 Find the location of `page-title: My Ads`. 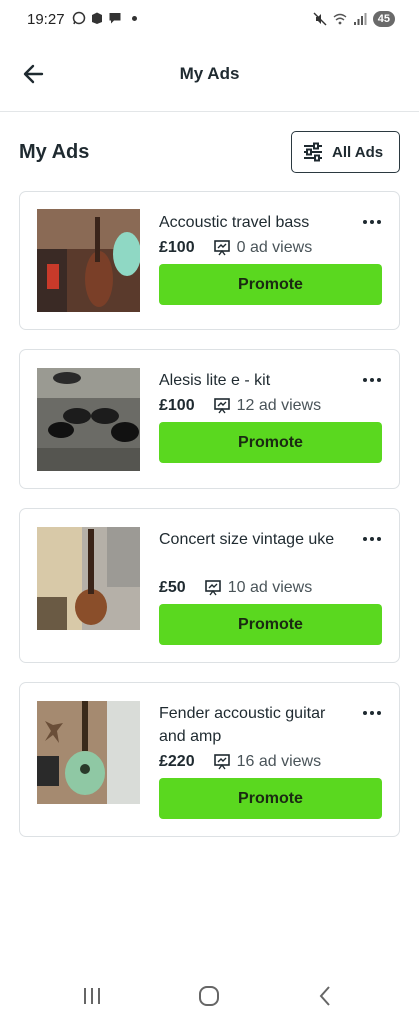

page-title: My Ads is located at coordinates (209, 73).